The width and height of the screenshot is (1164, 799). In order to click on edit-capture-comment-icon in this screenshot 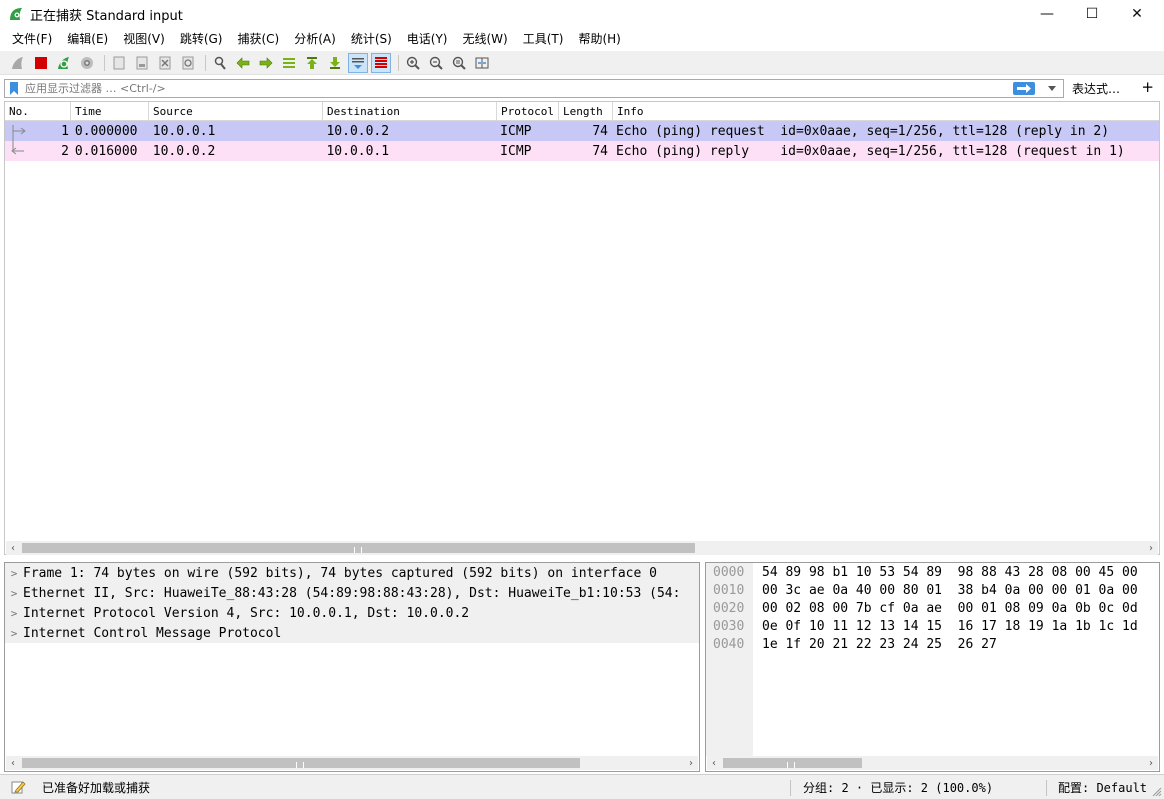, I will do `click(18, 787)`.